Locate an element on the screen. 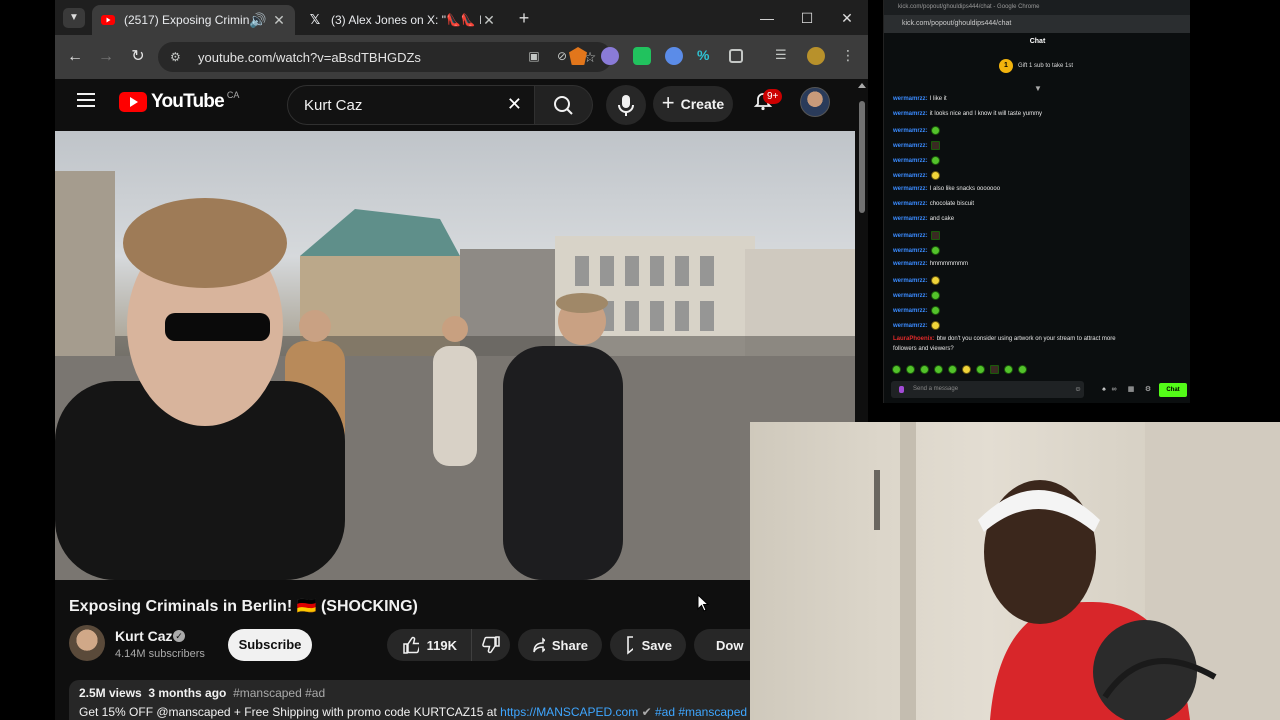 This screenshot has width=1280, height=720. promo-link: https://MANSCAPED.com is located at coordinates (569, 712).